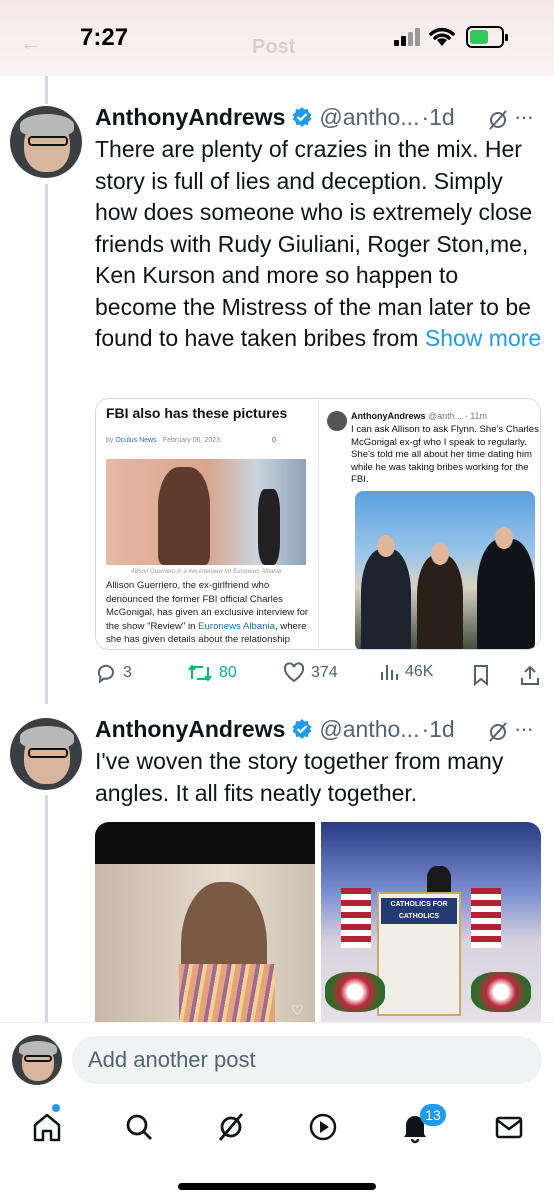  Describe the element at coordinates (530, 675) in the screenshot. I see `share-icon` at that location.